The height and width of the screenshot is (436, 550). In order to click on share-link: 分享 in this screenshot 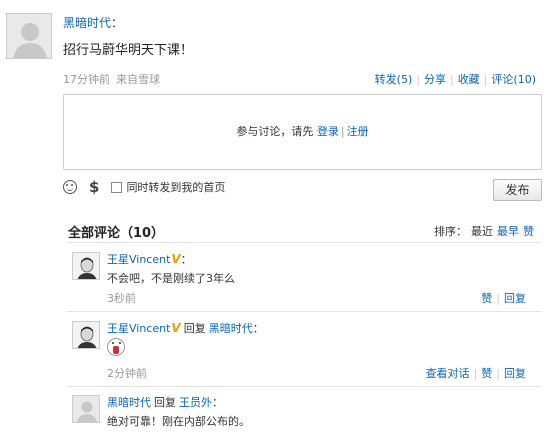, I will do `click(435, 79)`.